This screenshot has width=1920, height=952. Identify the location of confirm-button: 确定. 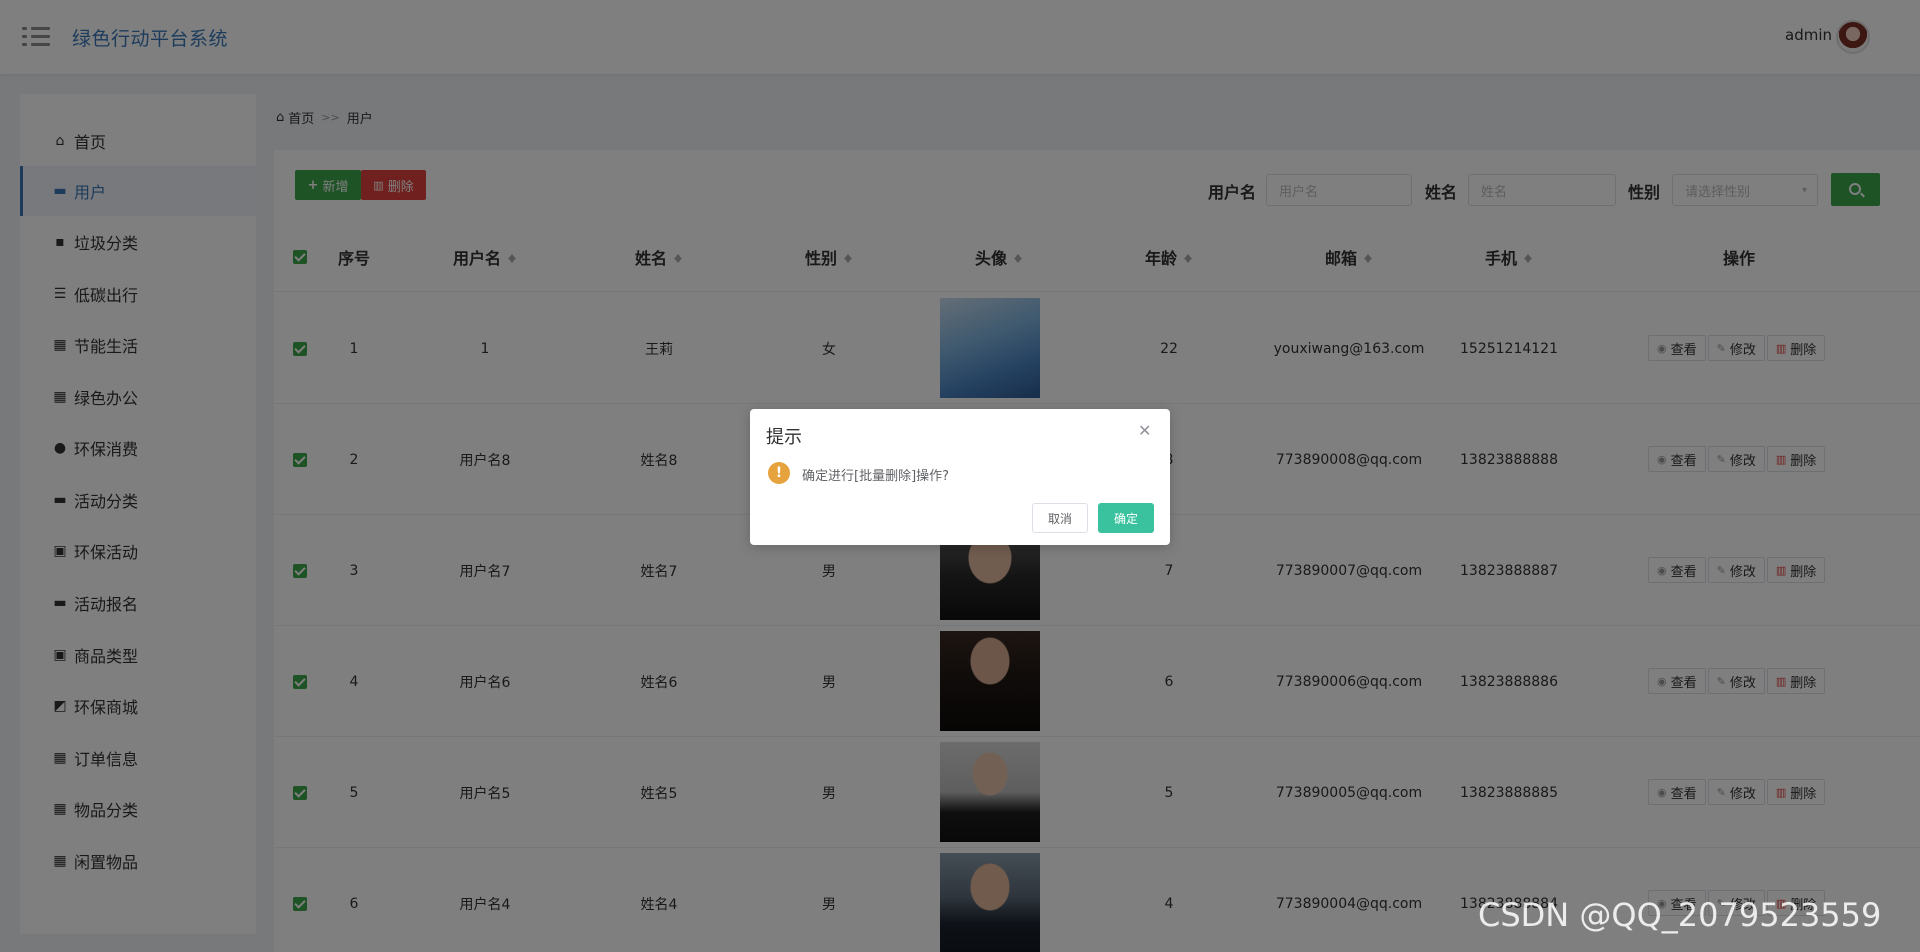
(1126, 518).